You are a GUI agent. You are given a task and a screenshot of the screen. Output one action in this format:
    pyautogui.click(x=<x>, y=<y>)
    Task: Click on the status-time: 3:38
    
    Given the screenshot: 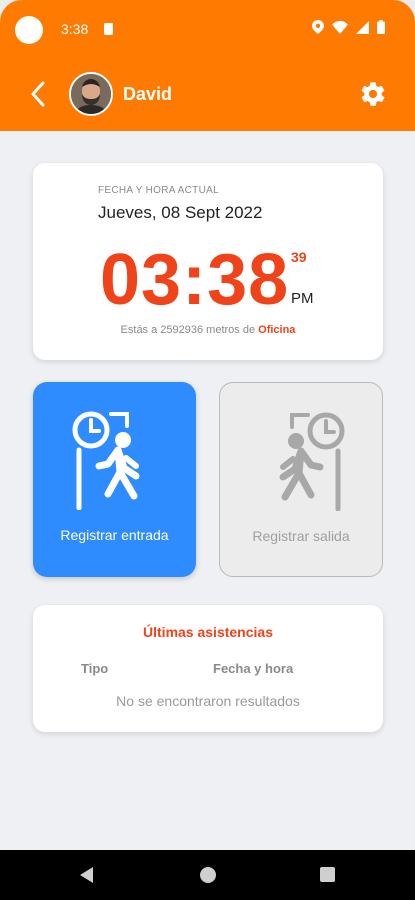 What is the action you would take?
    pyautogui.click(x=75, y=29)
    